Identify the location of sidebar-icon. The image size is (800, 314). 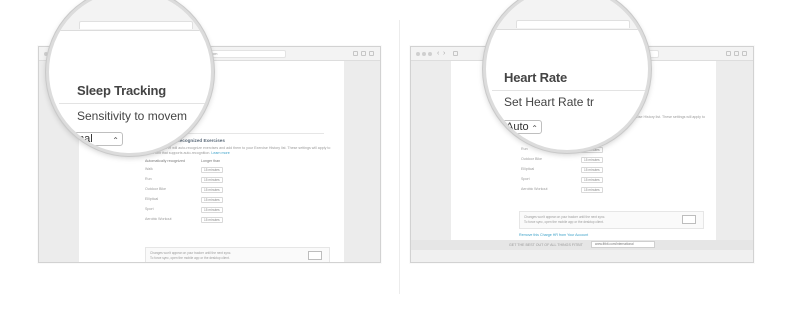
(455, 53).